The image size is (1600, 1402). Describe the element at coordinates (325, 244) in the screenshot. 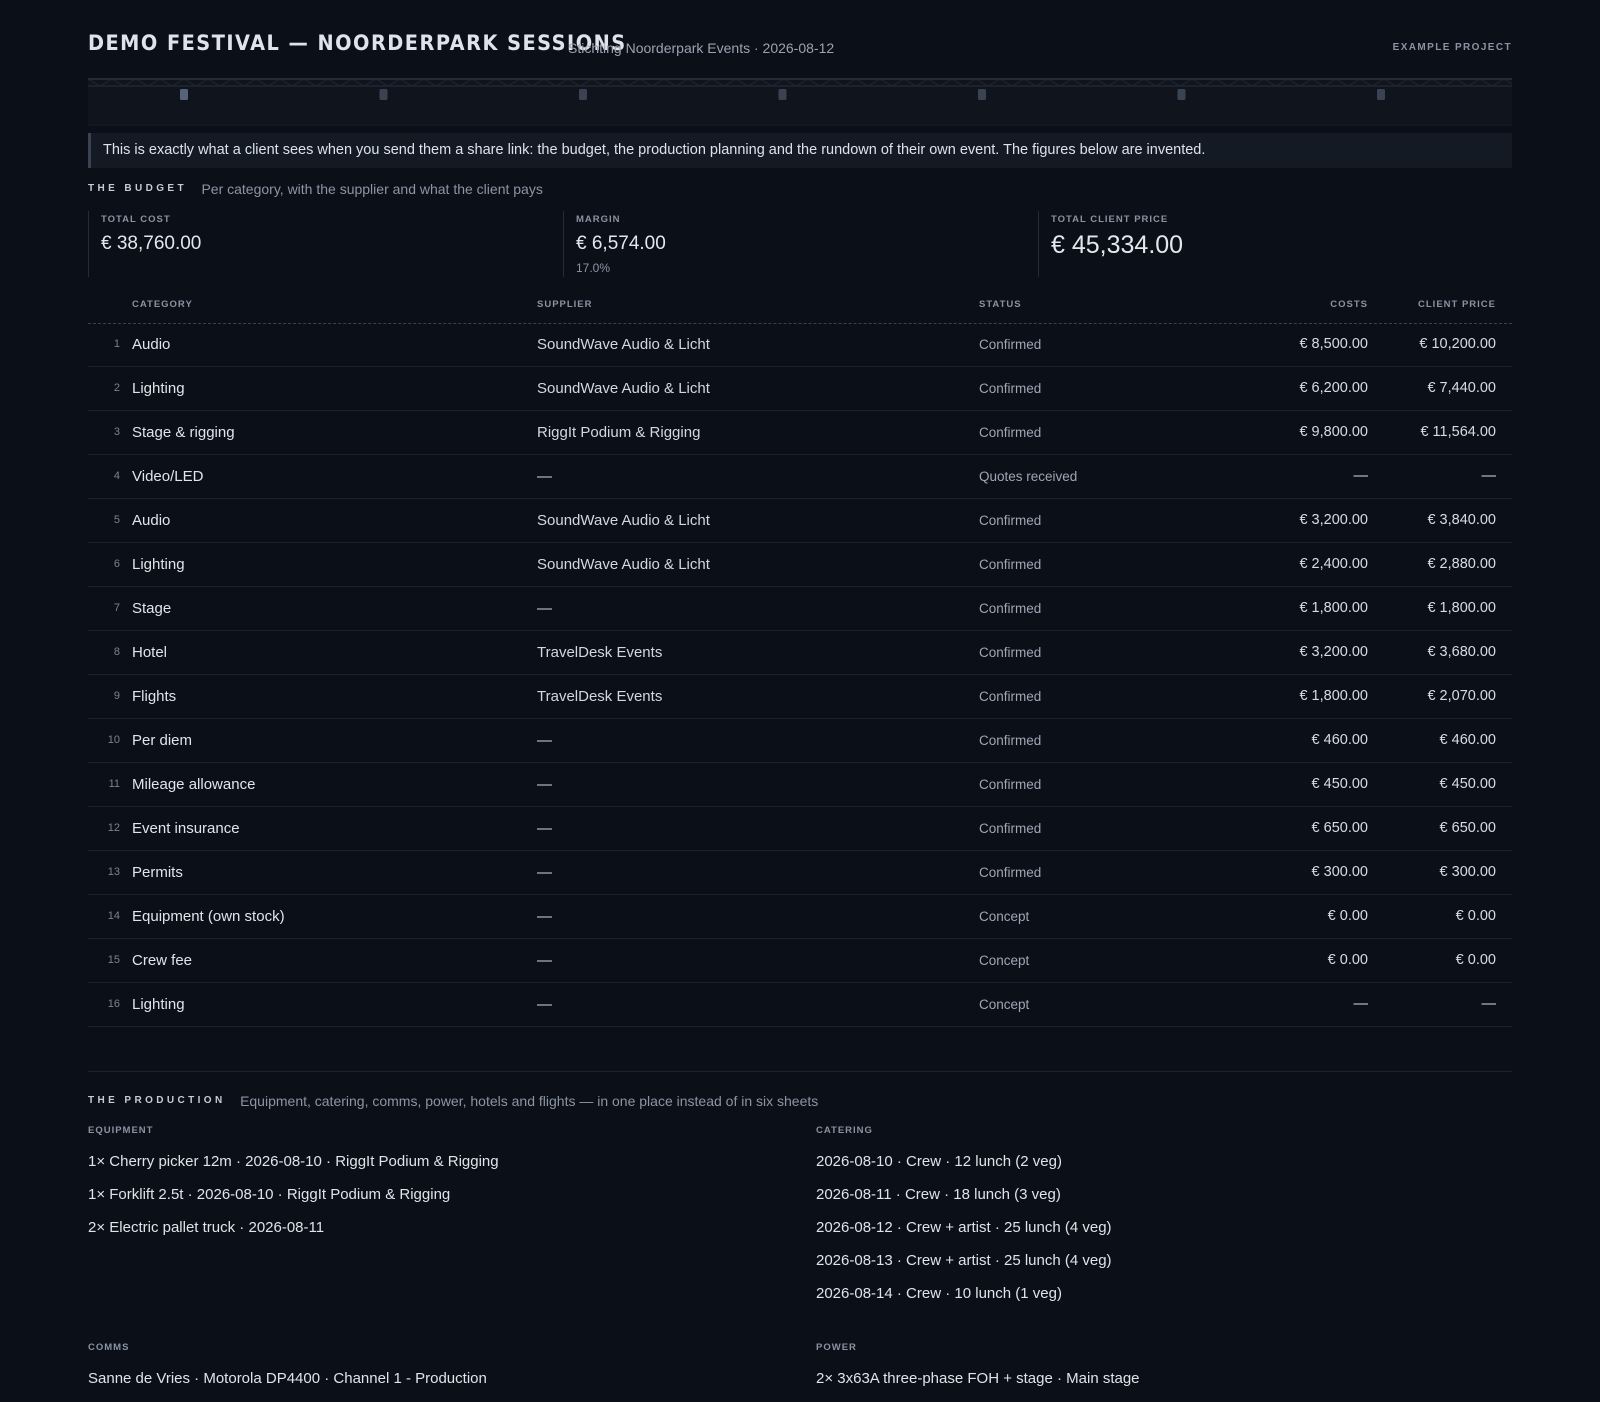

I see `total-cost-stat: TOTAL COST € 38,760.00` at that location.